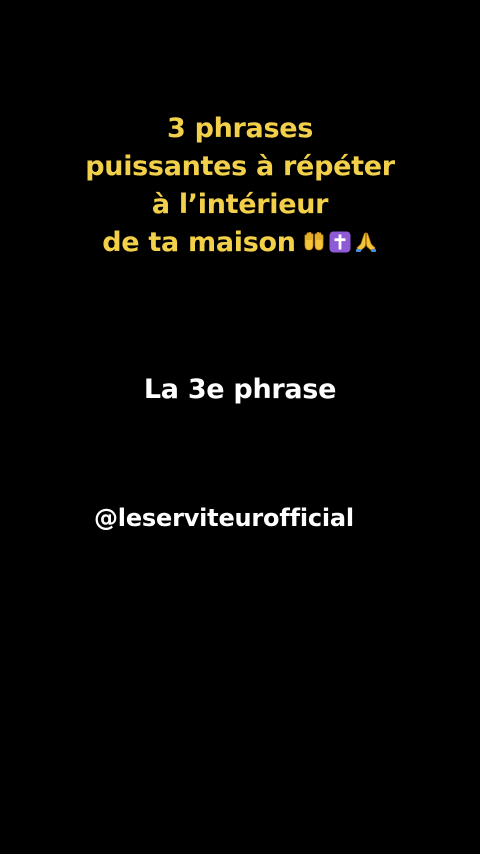 The width and height of the screenshot is (480, 854). I want to click on caption-line-4: de ta maison, so click(199, 242).